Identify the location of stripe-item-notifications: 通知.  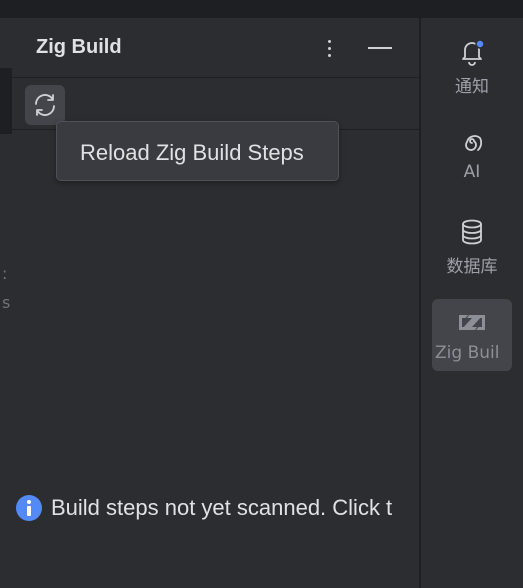
(472, 64).